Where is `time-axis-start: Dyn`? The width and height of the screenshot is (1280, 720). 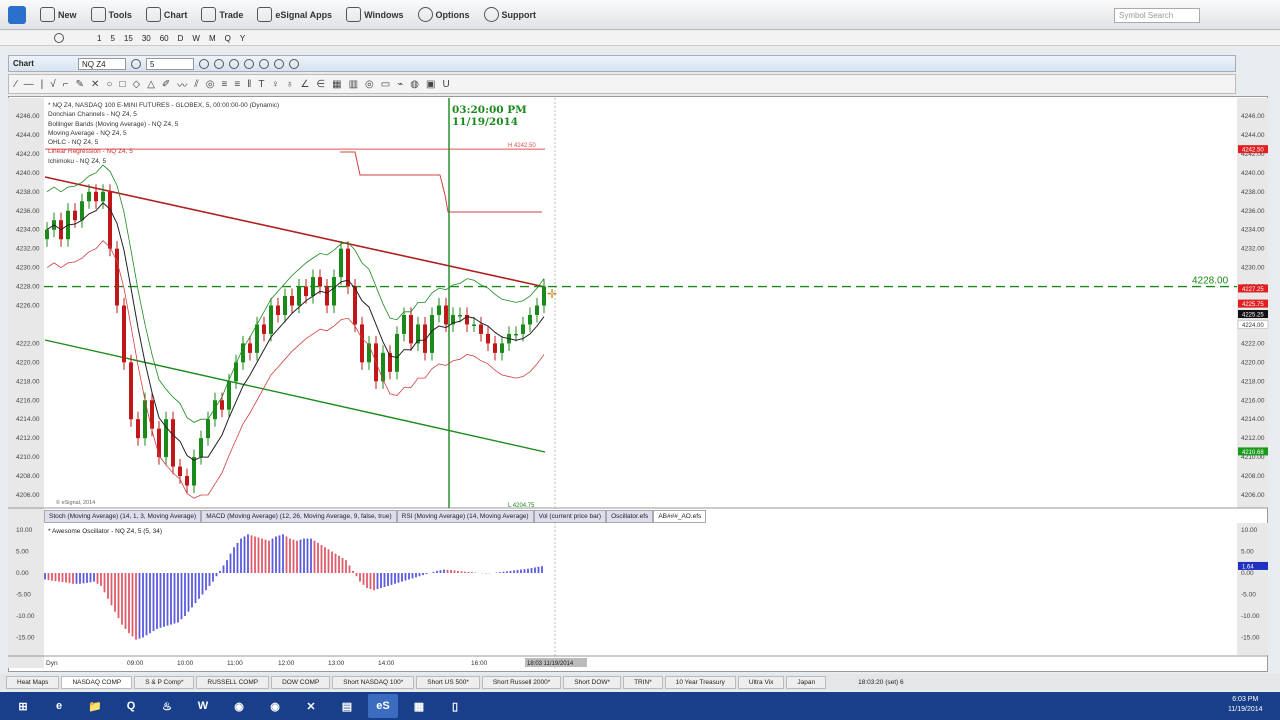 time-axis-start: Dyn is located at coordinates (52, 663).